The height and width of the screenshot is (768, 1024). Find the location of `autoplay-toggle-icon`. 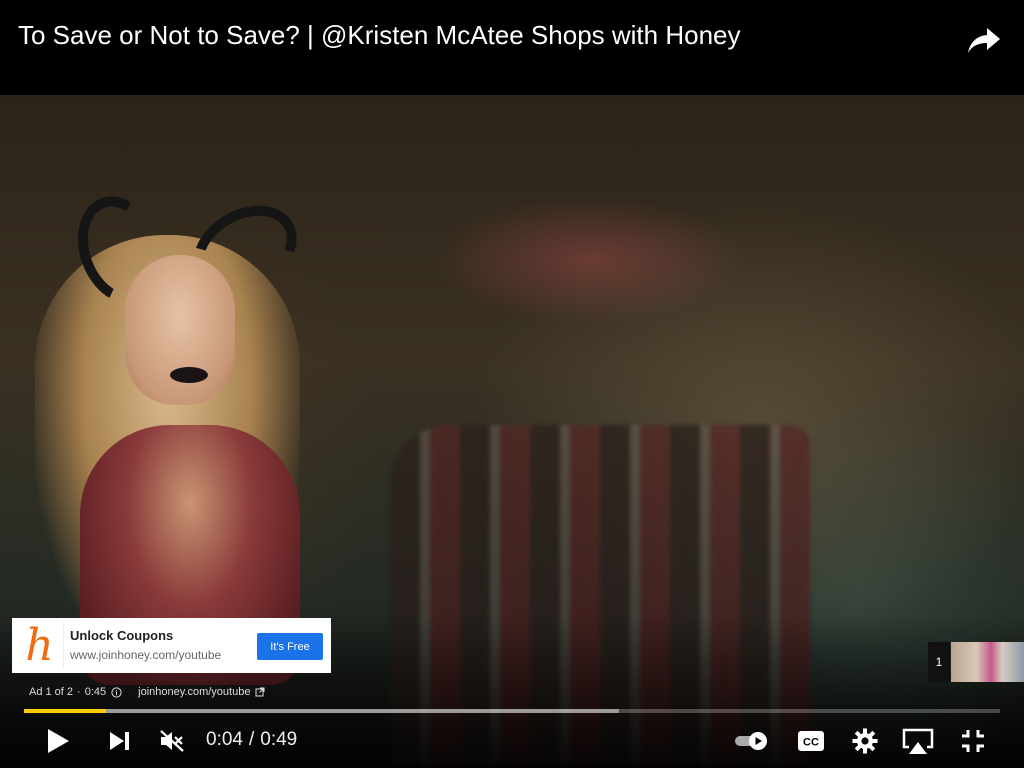

autoplay-toggle-icon is located at coordinates (751, 741).